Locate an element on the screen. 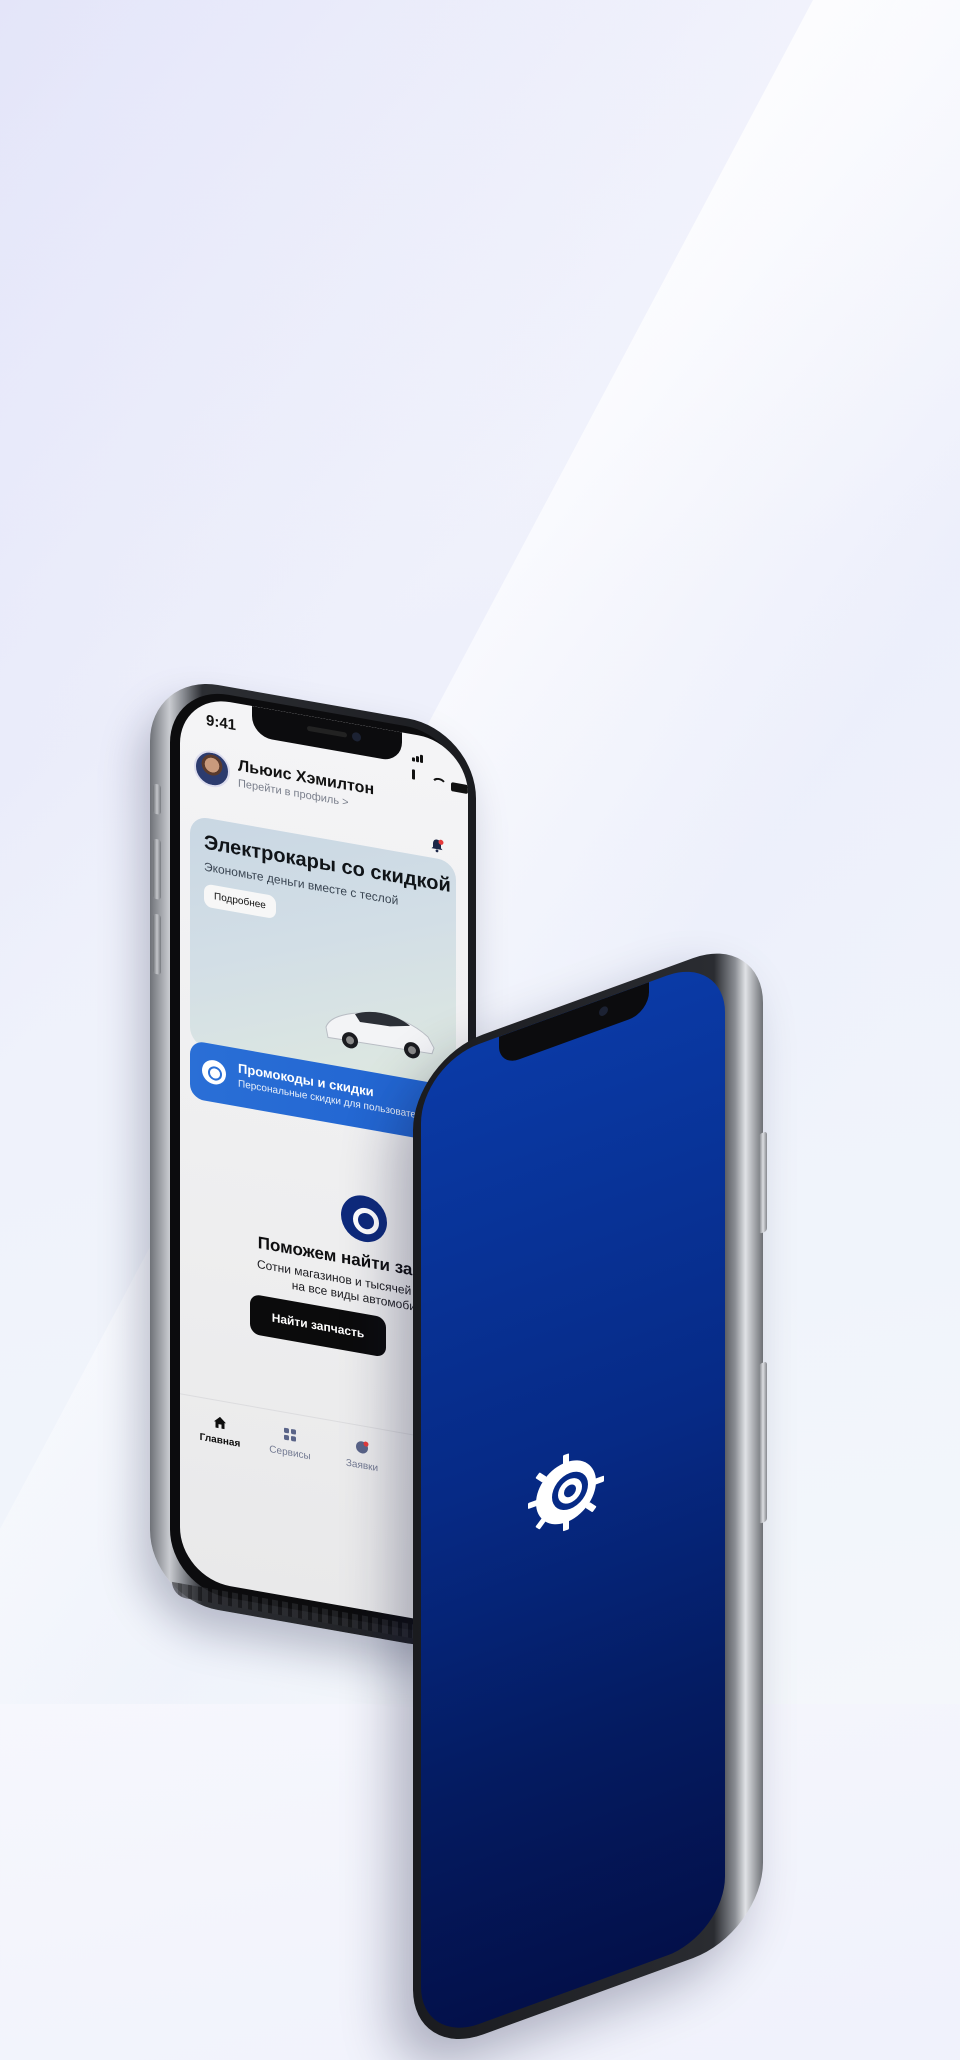  tab-requests-label: Заявки is located at coordinates (362, 1466).